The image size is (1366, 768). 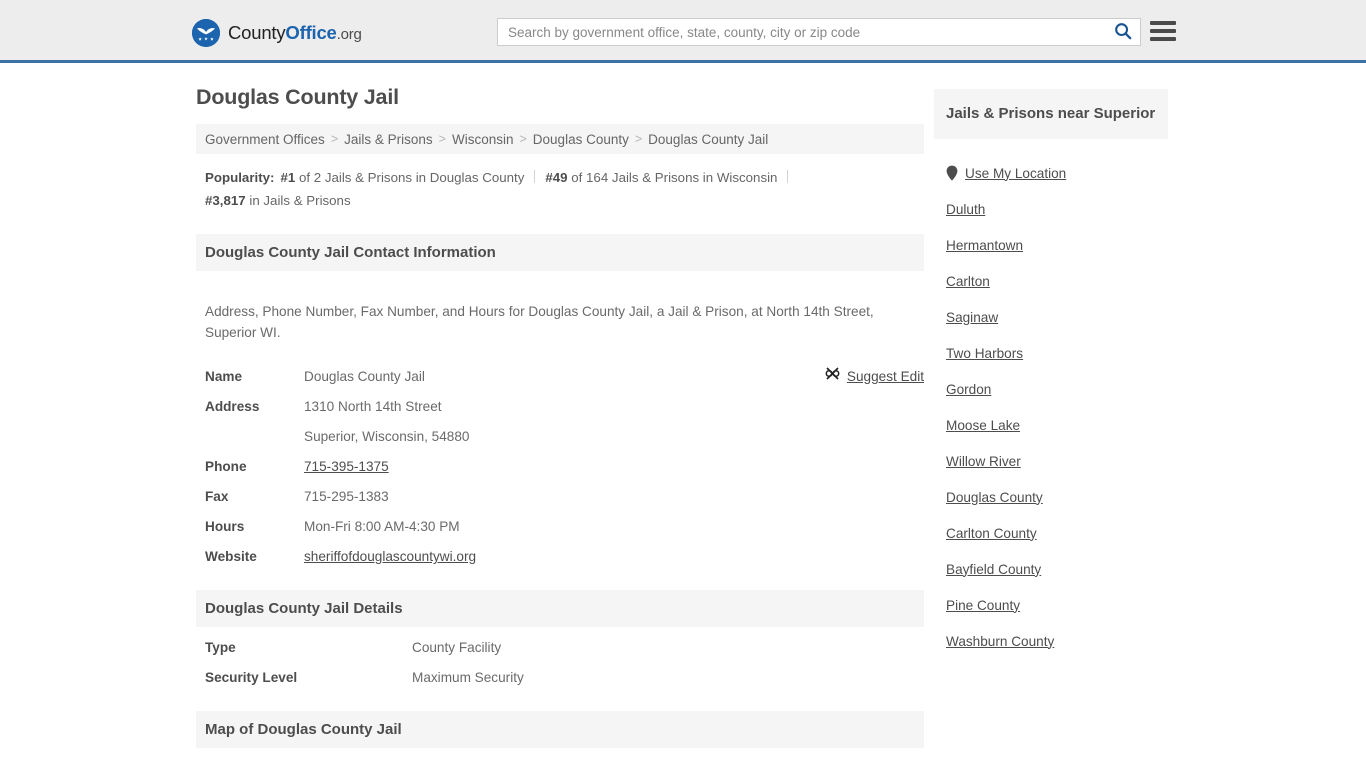 I want to click on sidebar-item-label: Willow River, so click(x=983, y=461).